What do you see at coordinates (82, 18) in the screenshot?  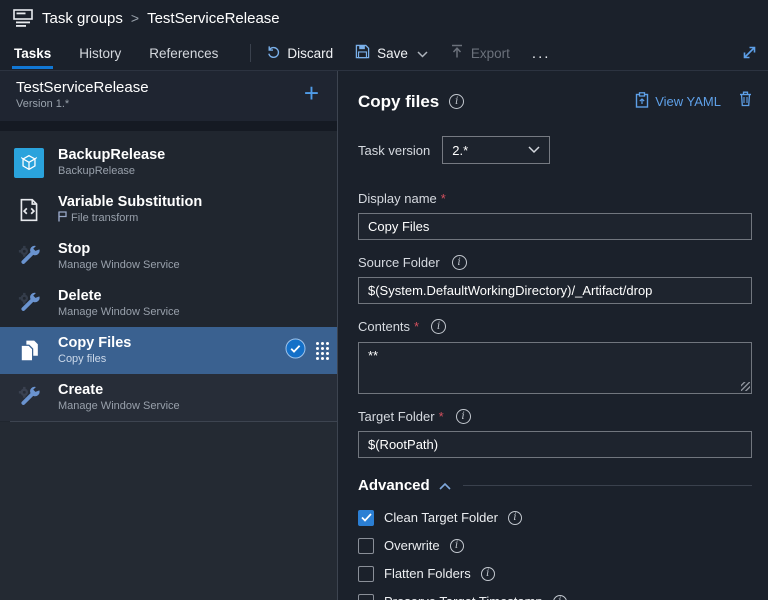 I see `breadcrumb-root: Task groups` at bounding box center [82, 18].